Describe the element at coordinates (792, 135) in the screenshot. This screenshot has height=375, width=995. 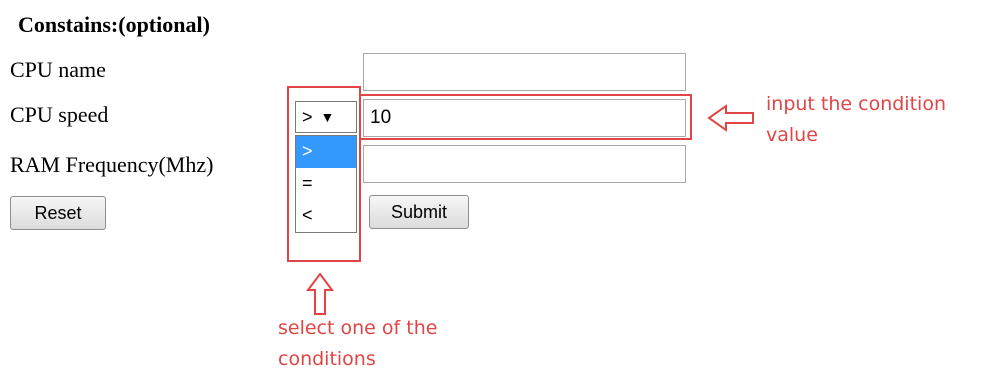
I see `input-note-line2: value` at that location.